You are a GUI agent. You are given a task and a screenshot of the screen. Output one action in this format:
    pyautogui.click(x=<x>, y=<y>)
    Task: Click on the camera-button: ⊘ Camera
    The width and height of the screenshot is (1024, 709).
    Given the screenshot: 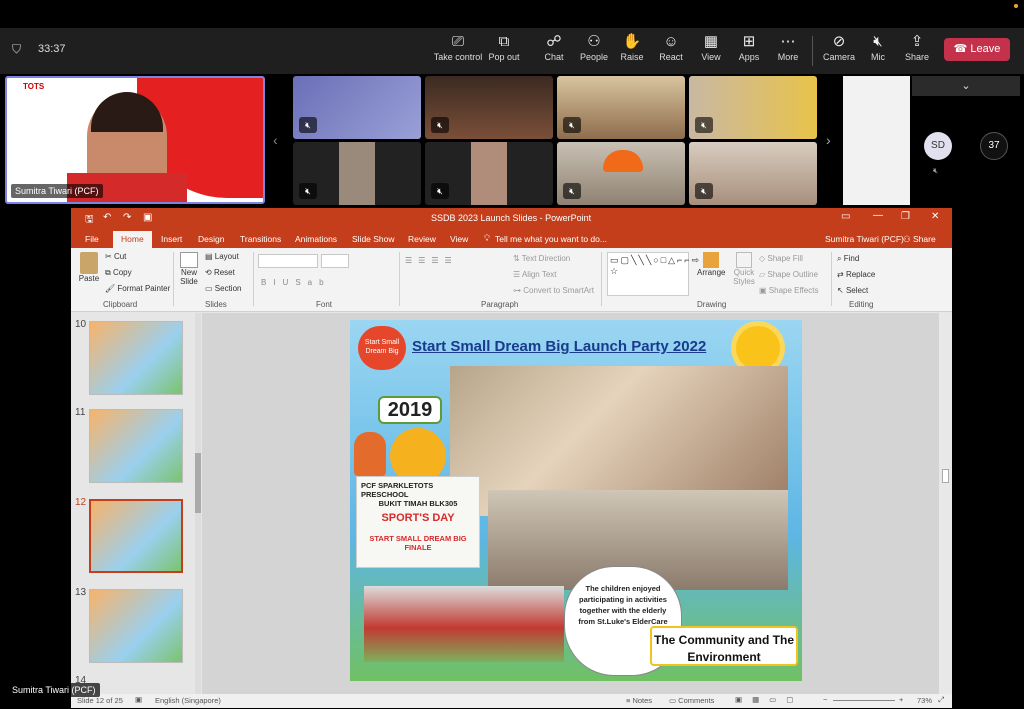 What is the action you would take?
    pyautogui.click(x=839, y=51)
    